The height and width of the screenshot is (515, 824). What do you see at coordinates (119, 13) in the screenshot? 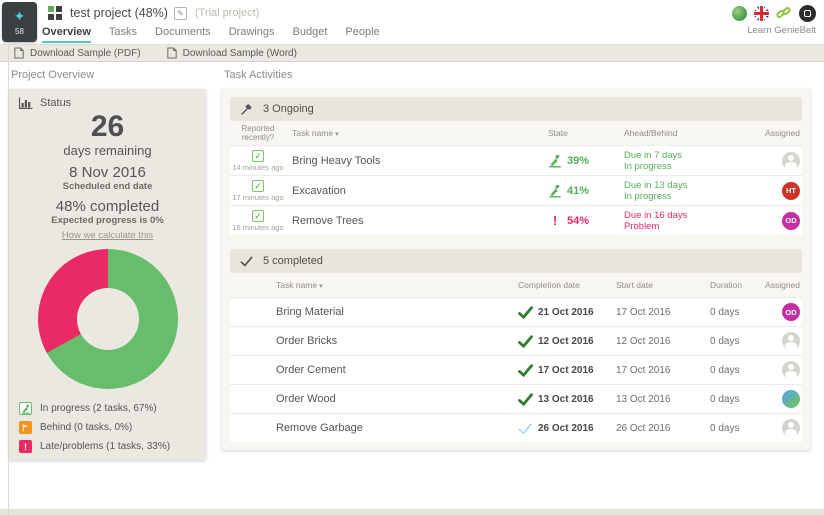
I see `project-title: test project (48%)` at bounding box center [119, 13].